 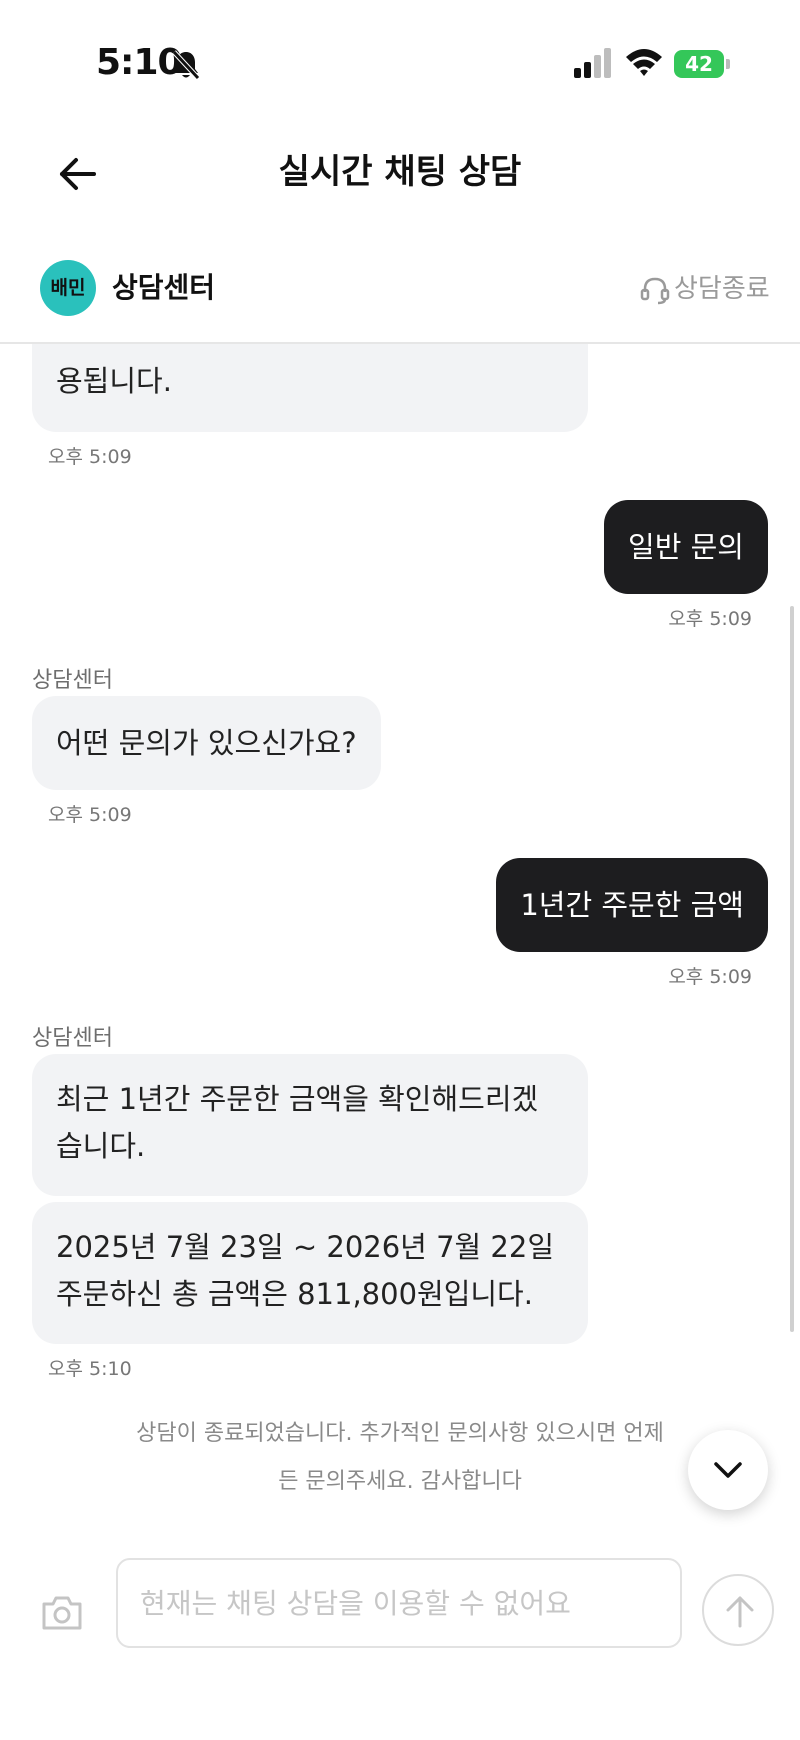 I want to click on battery-level: 42, so click(x=699, y=64).